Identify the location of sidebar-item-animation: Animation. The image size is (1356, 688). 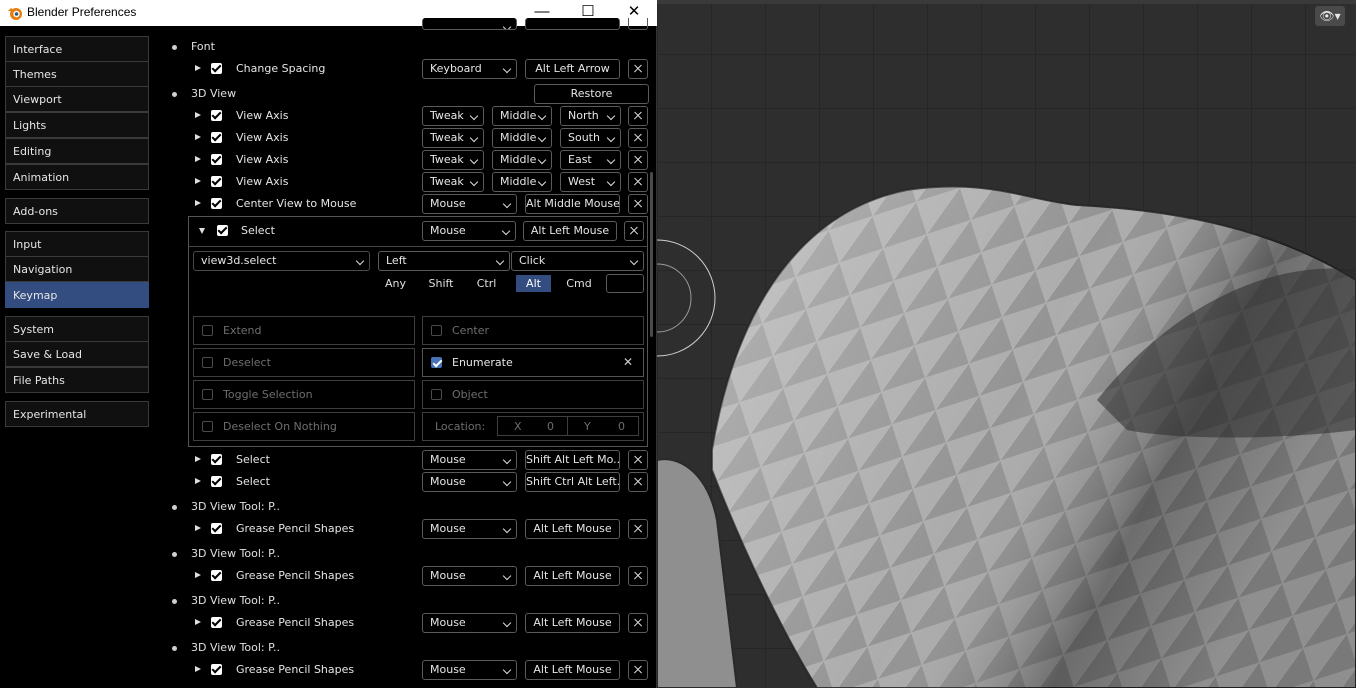
(77, 177).